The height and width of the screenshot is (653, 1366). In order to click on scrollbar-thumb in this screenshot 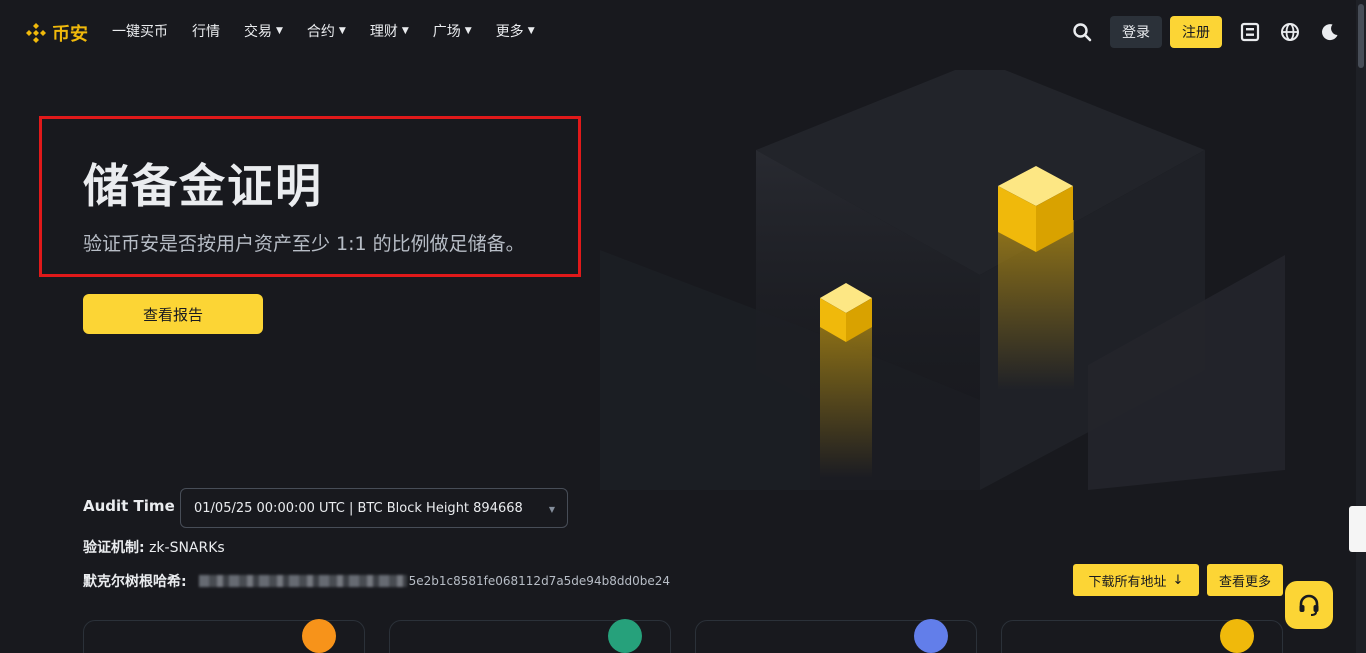, I will do `click(1361, 36)`.